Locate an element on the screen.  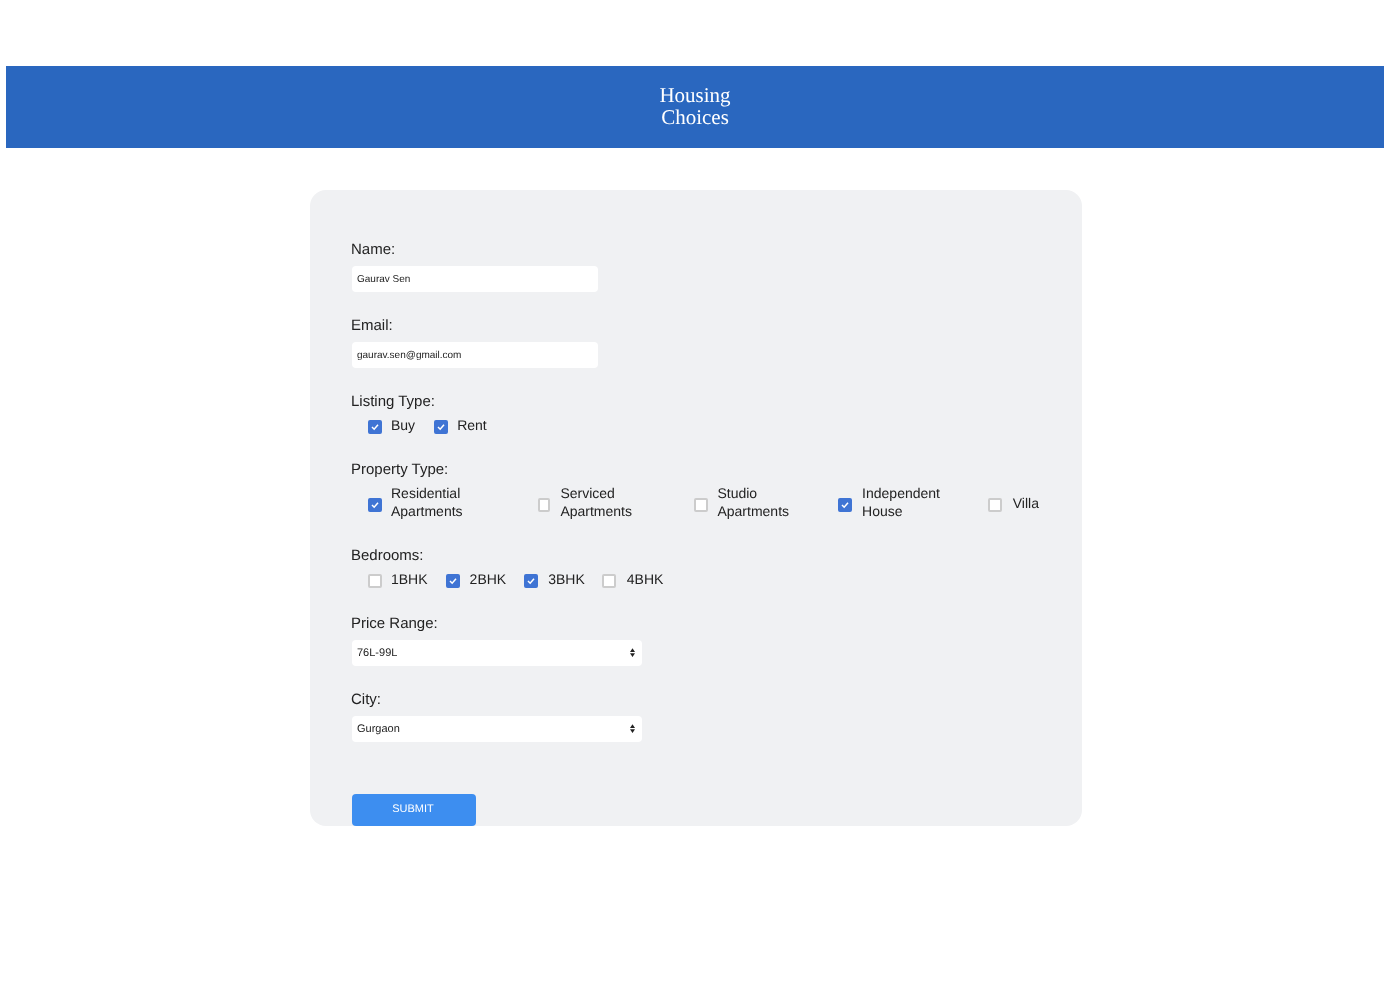
page-title: Housing Choices is located at coordinates (695, 107).